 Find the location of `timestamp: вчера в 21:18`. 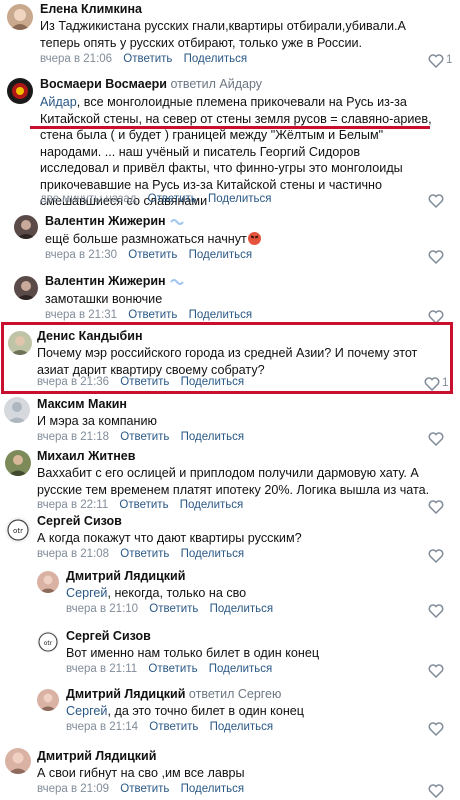

timestamp: вчера в 21:18 is located at coordinates (73, 437).